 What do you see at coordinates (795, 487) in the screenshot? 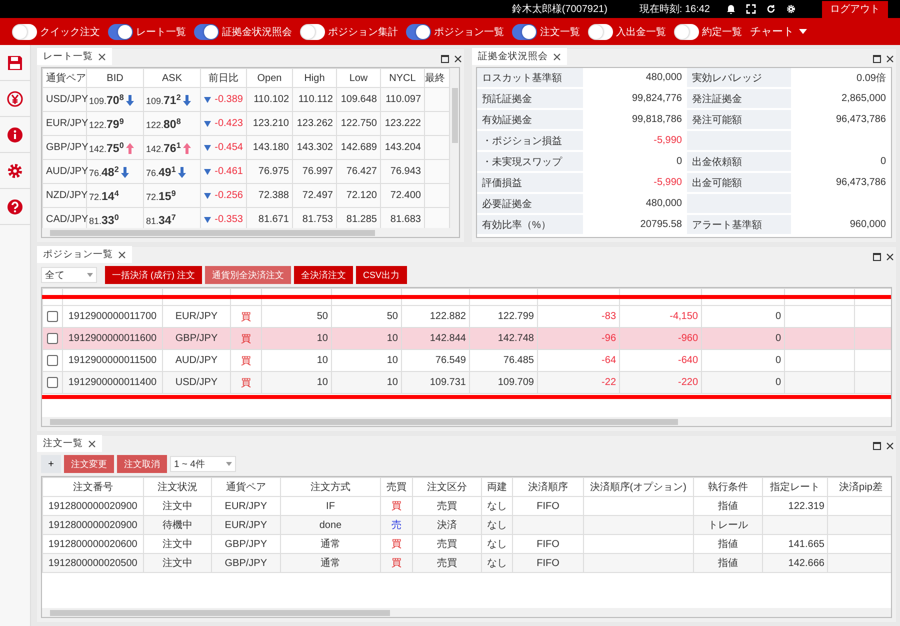
I see `column-header: 指定レート` at bounding box center [795, 487].